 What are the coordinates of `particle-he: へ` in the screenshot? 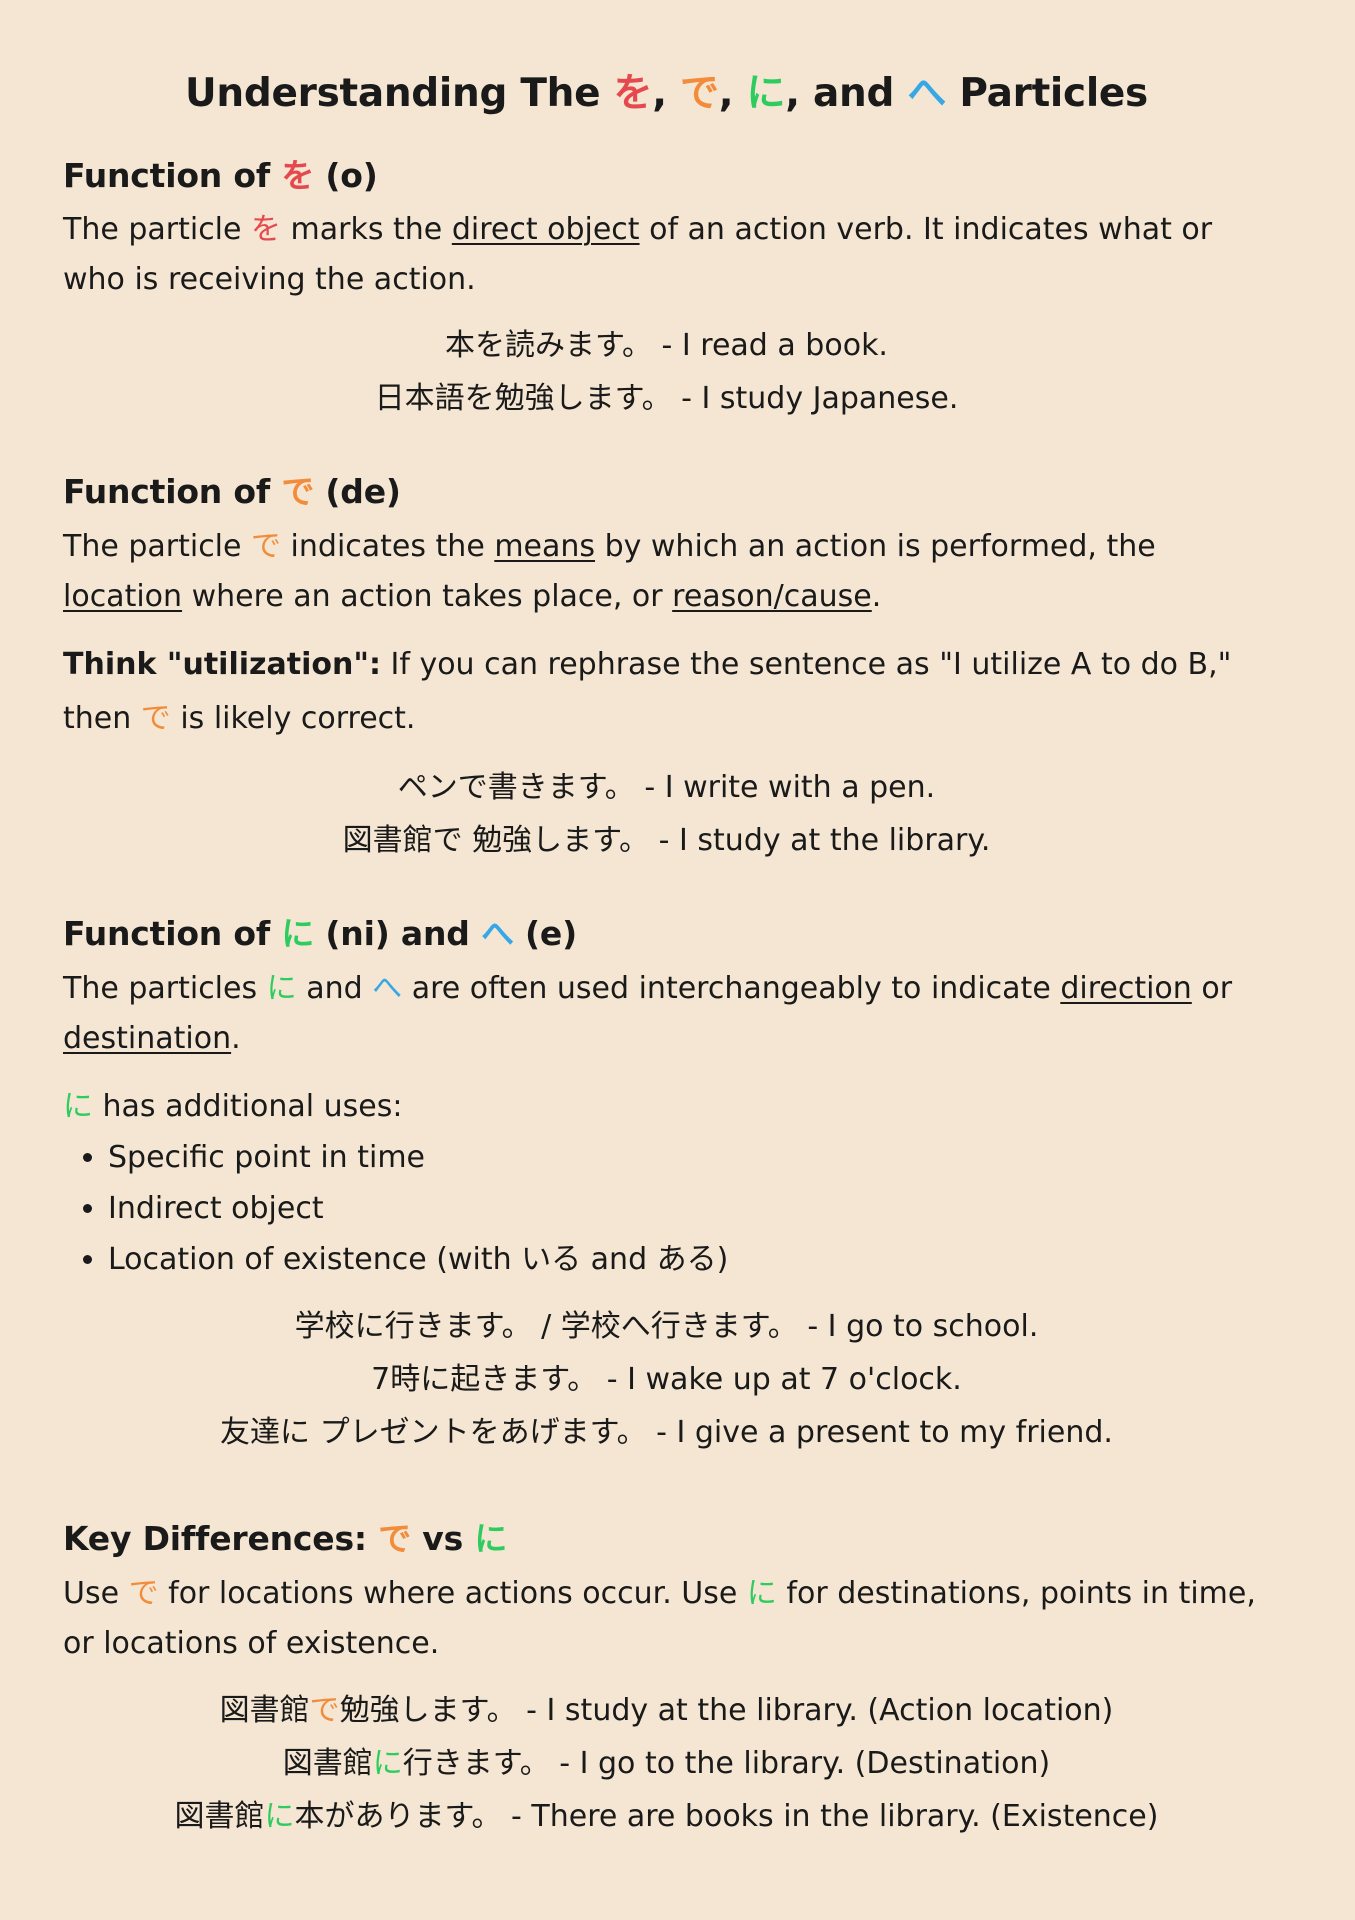 It's located at (387, 988).